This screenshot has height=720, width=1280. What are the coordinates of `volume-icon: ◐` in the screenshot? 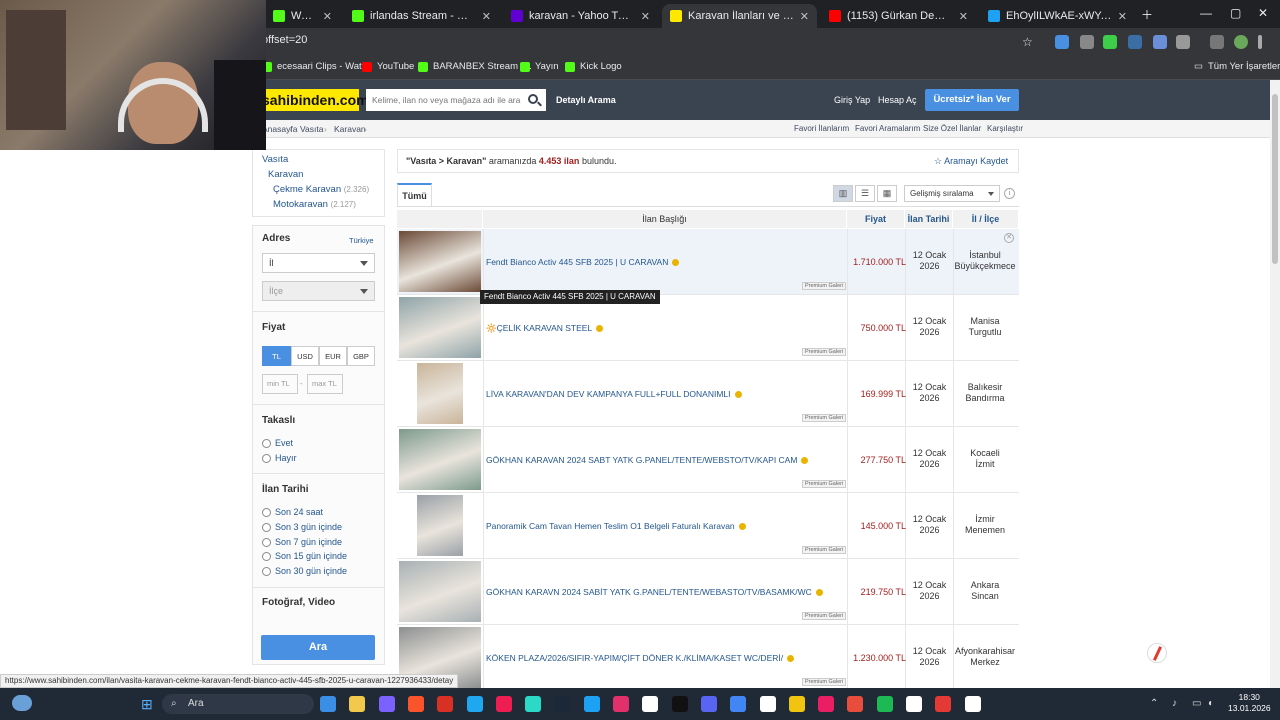 It's located at (1211, 703).